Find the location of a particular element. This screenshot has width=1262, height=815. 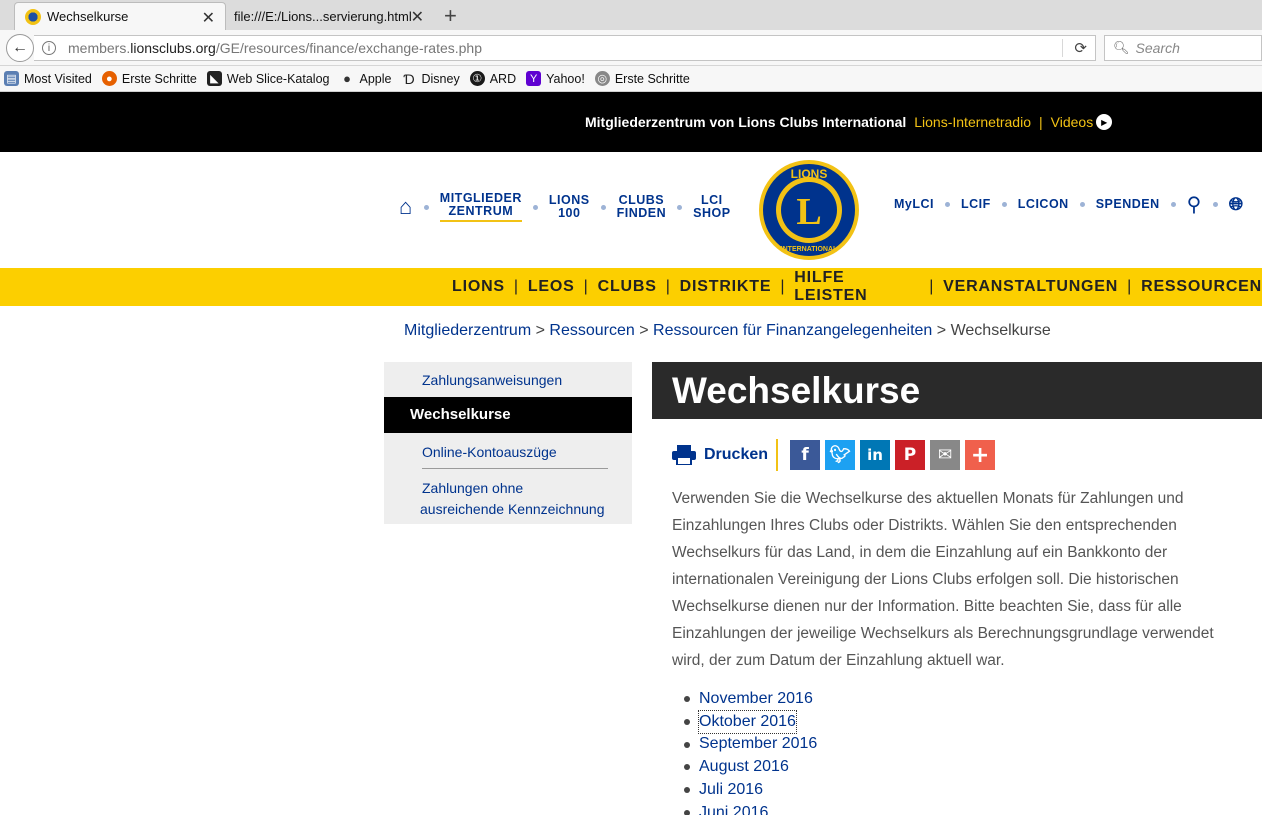

main-nav-clubs: CLUBS is located at coordinates (627, 287).